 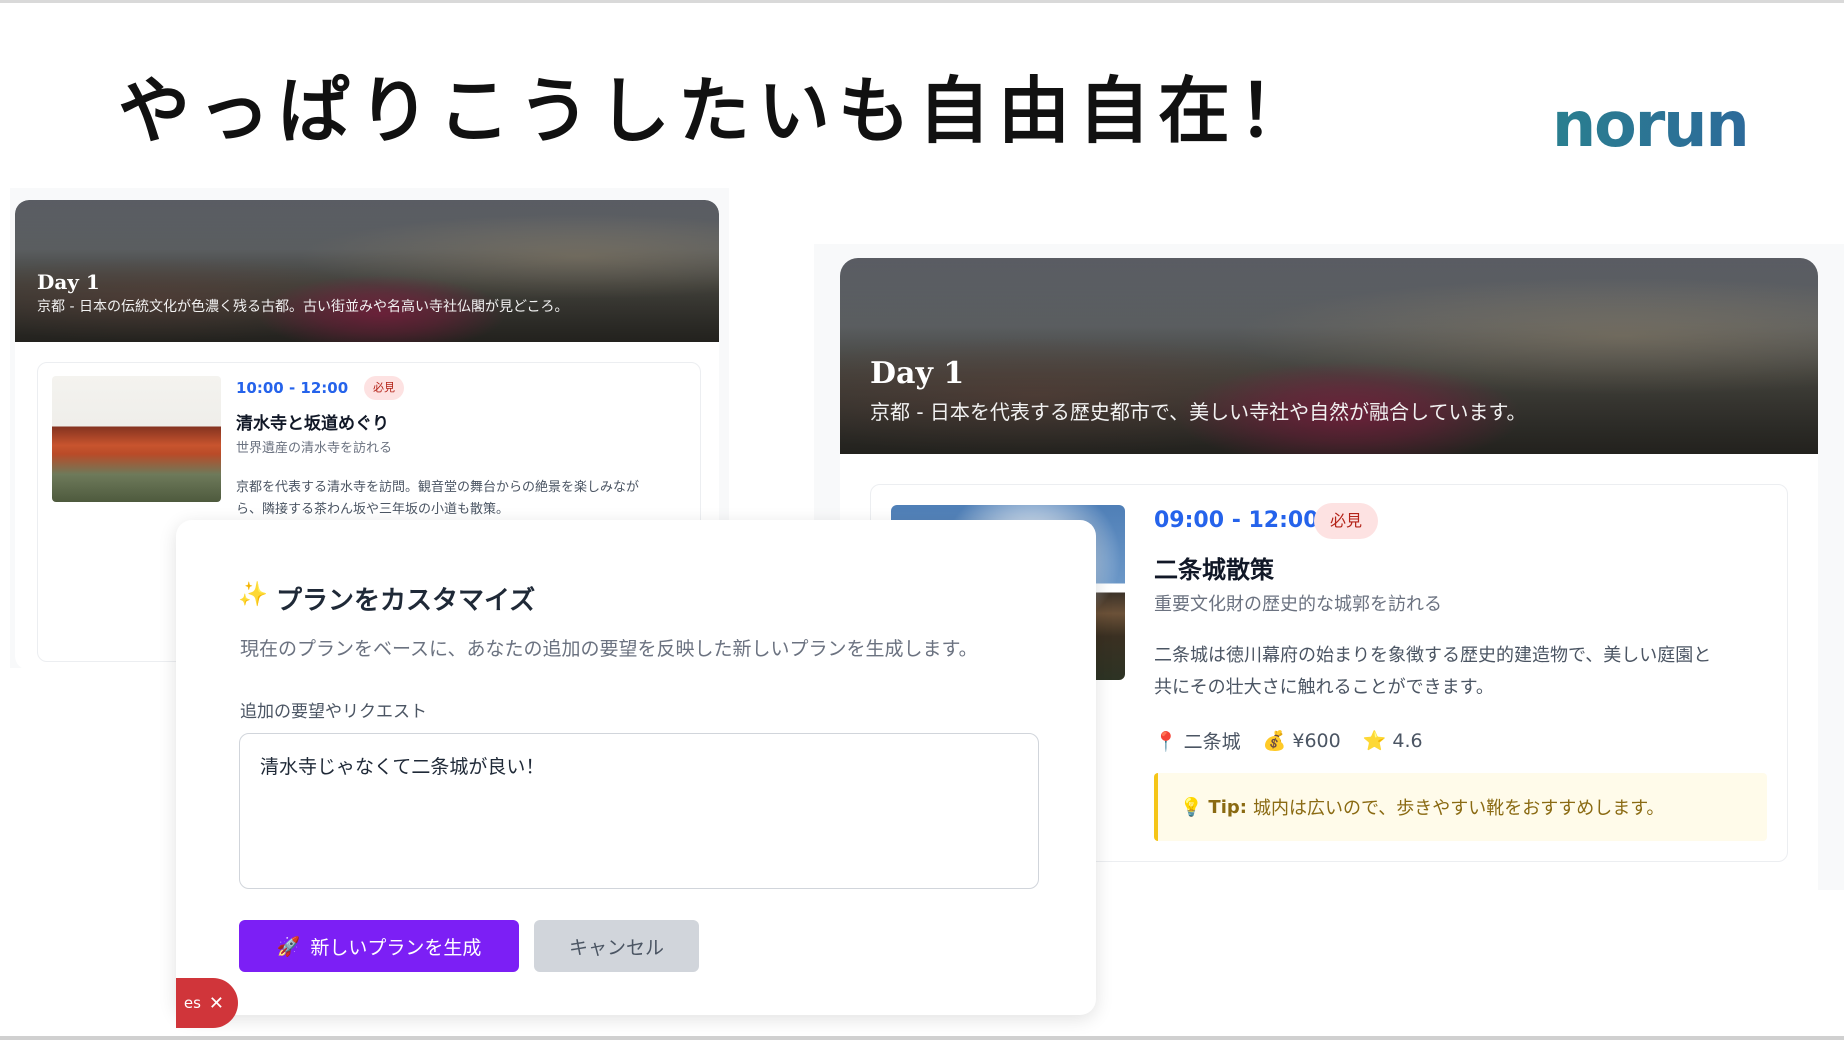 I want to click on activity-meta-row: 📍 二条城 💰 ¥600 ⭐ 4.6, so click(x=1288, y=740).